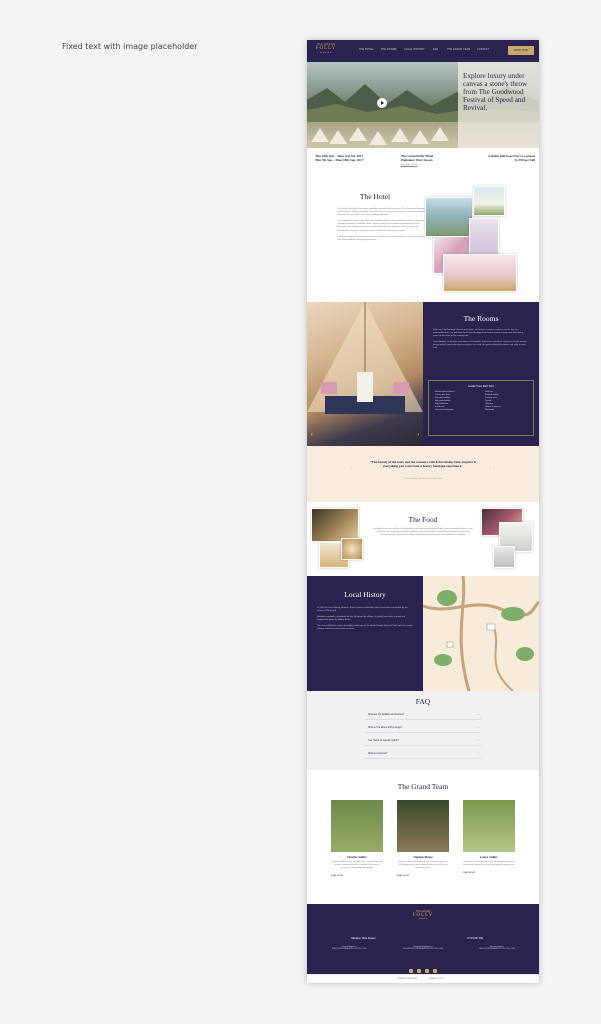 This screenshot has height=1024, width=601. Describe the element at coordinates (423, 519) in the screenshot. I see `food-title: The Food` at that location.